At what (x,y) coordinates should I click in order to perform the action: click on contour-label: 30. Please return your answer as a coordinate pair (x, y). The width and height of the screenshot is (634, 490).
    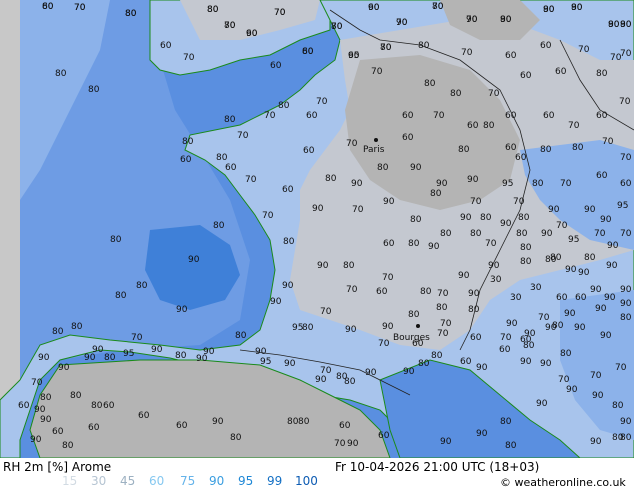
    Looking at the image, I should click on (516, 298).